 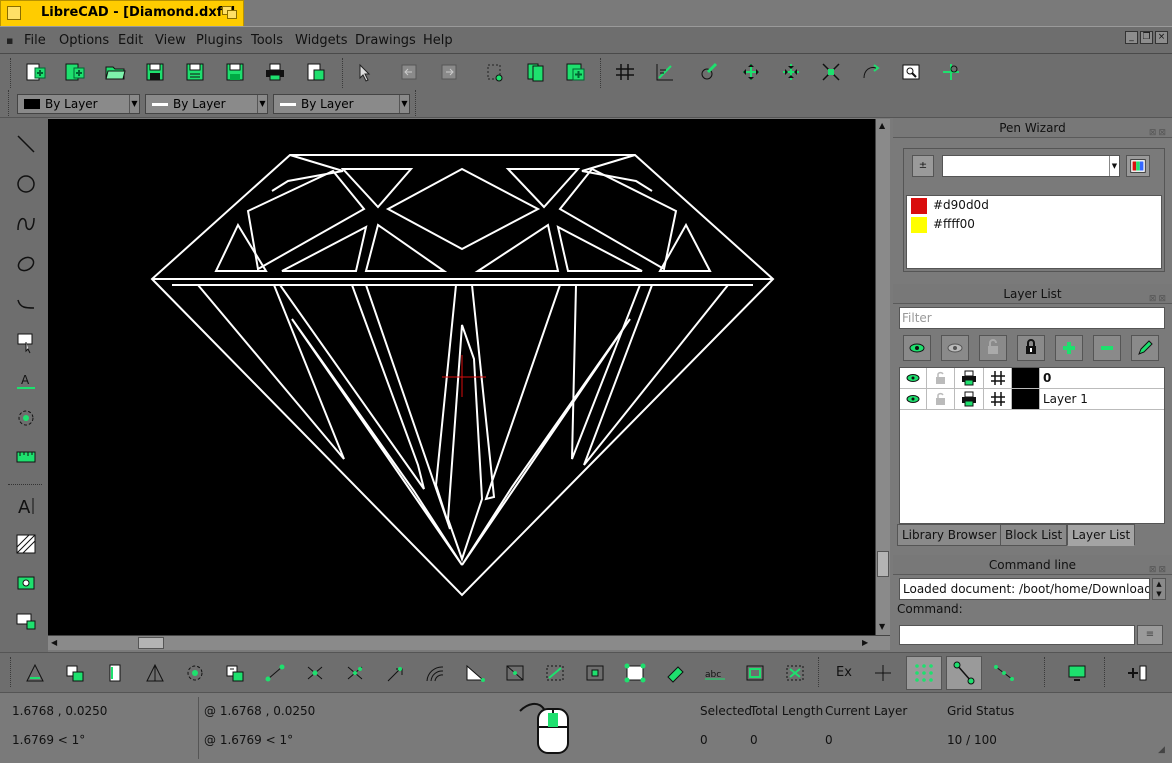 What do you see at coordinates (831, 72) in the screenshot?
I see `zoom-auto-icon` at bounding box center [831, 72].